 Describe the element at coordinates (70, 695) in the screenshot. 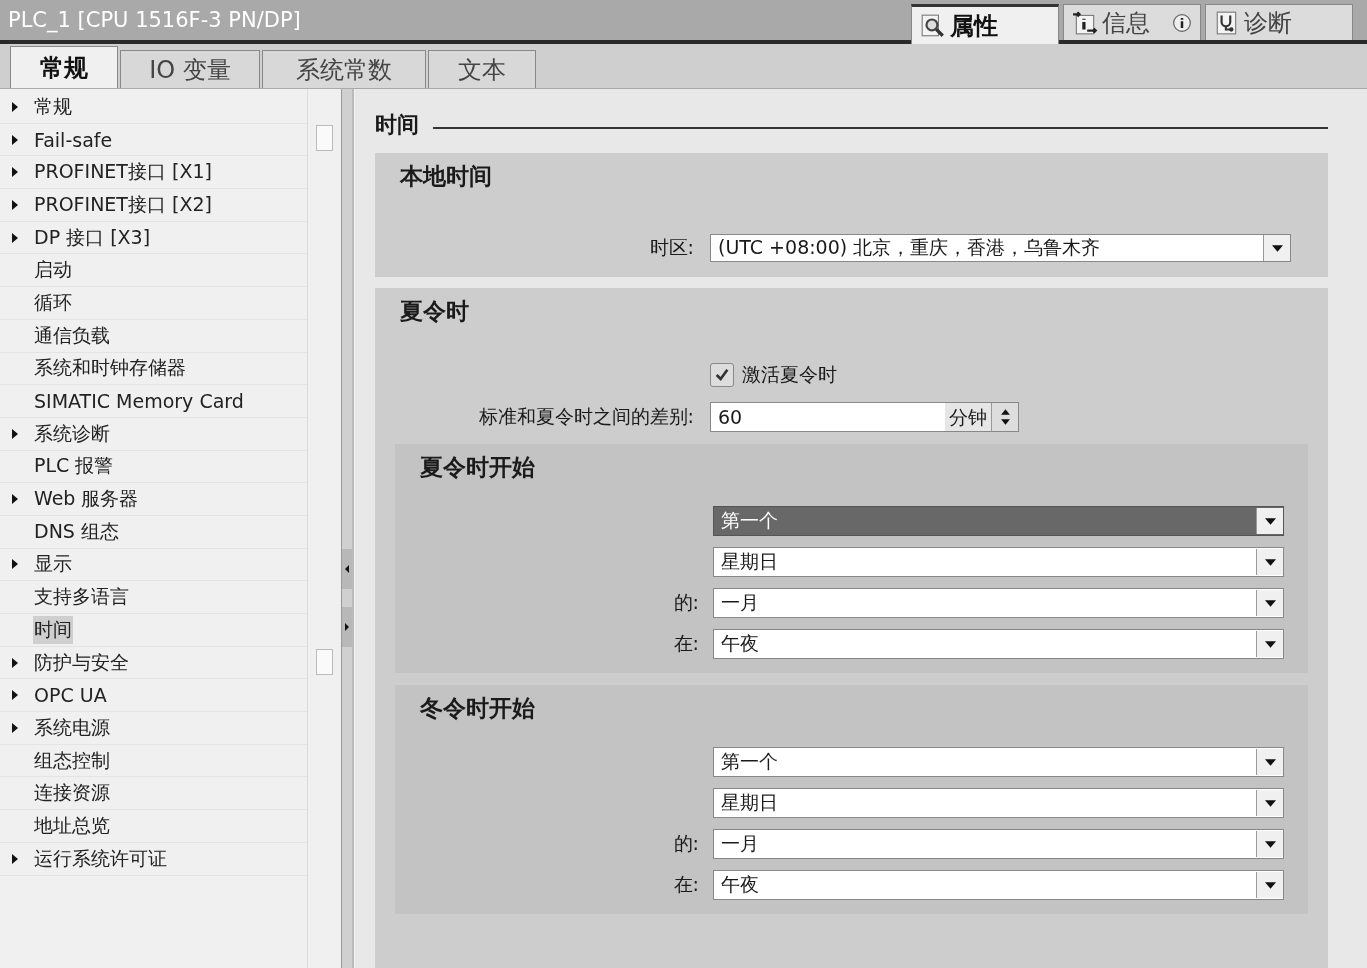

I see `nav-item: OPC UA` at that location.